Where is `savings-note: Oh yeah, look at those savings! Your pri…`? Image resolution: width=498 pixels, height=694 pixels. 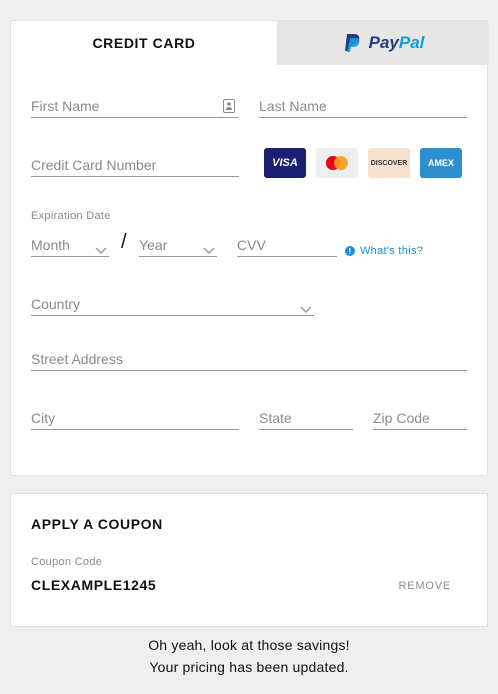 savings-note: Oh yeah, look at those savings! Your pri… is located at coordinates (249, 656).